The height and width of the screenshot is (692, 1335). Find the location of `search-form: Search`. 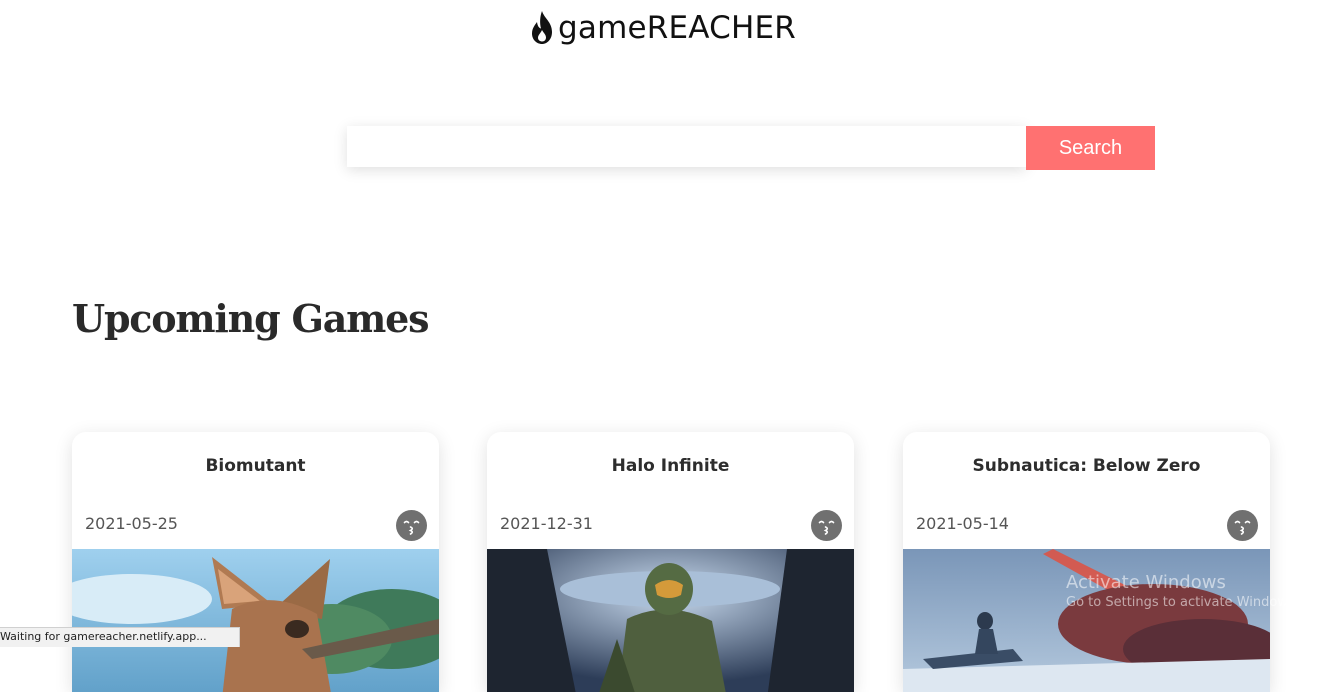

search-form: Search is located at coordinates (751, 148).